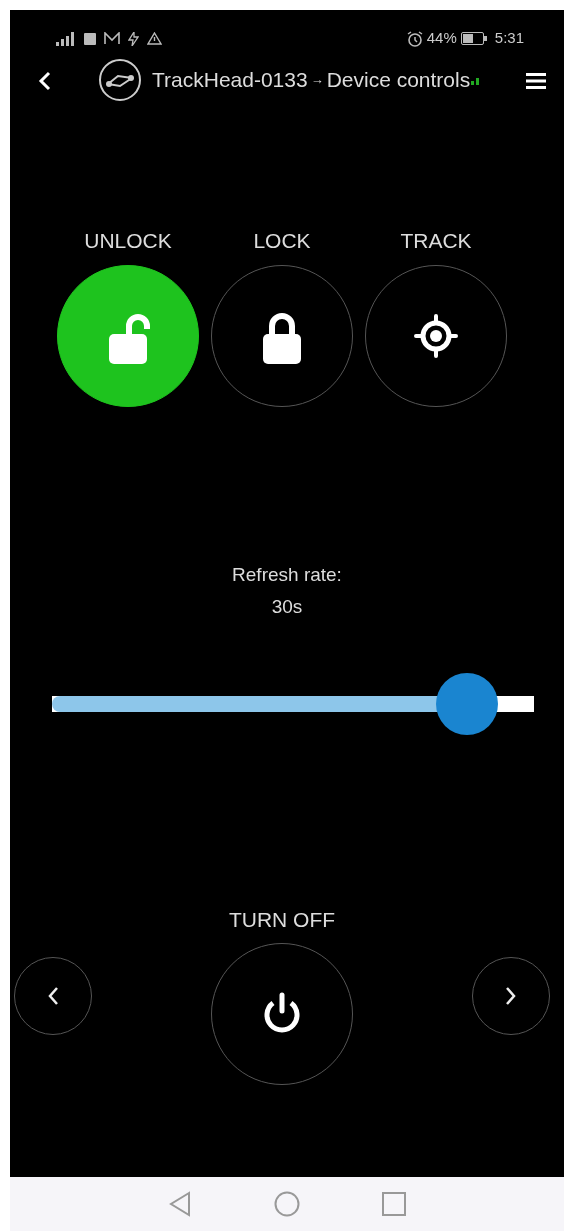 The image size is (564, 1231). What do you see at coordinates (128, 241) in the screenshot?
I see `action-label: UNLOCK` at bounding box center [128, 241].